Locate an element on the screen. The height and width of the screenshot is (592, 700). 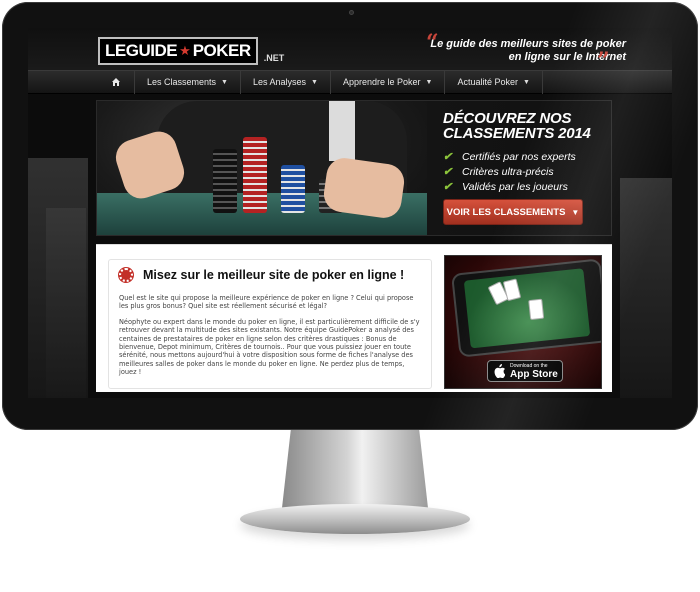
star-icon: ★ is located at coordinates (185, 50).